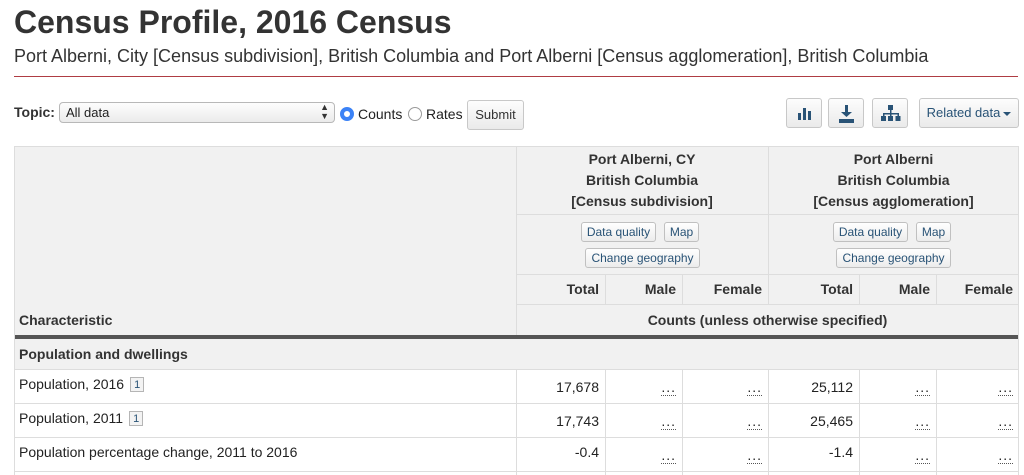  What do you see at coordinates (836, 289) in the screenshot?
I see `geo2-total-header: Total` at bounding box center [836, 289].